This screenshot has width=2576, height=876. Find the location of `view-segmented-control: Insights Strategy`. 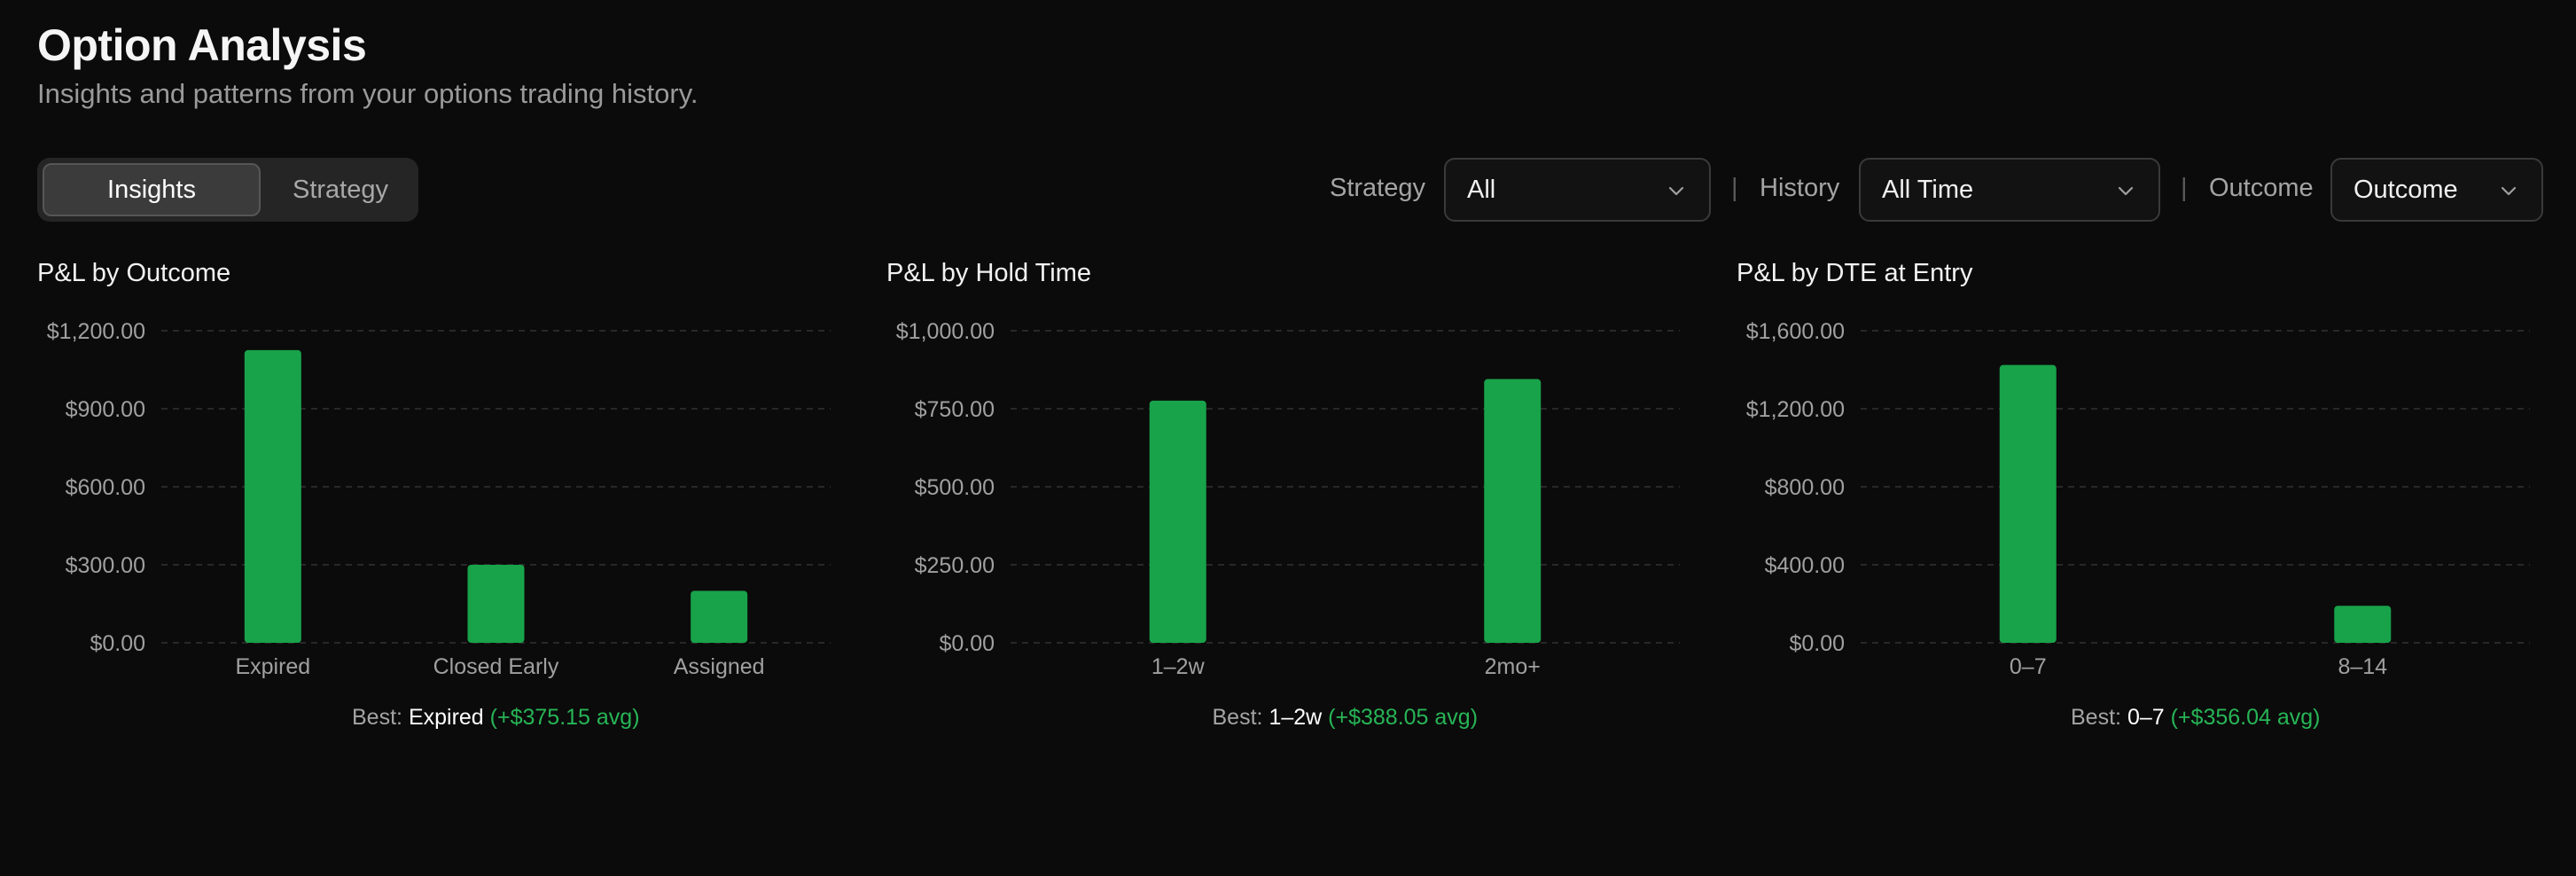

view-segmented-control: Insights Strategy is located at coordinates (227, 190).